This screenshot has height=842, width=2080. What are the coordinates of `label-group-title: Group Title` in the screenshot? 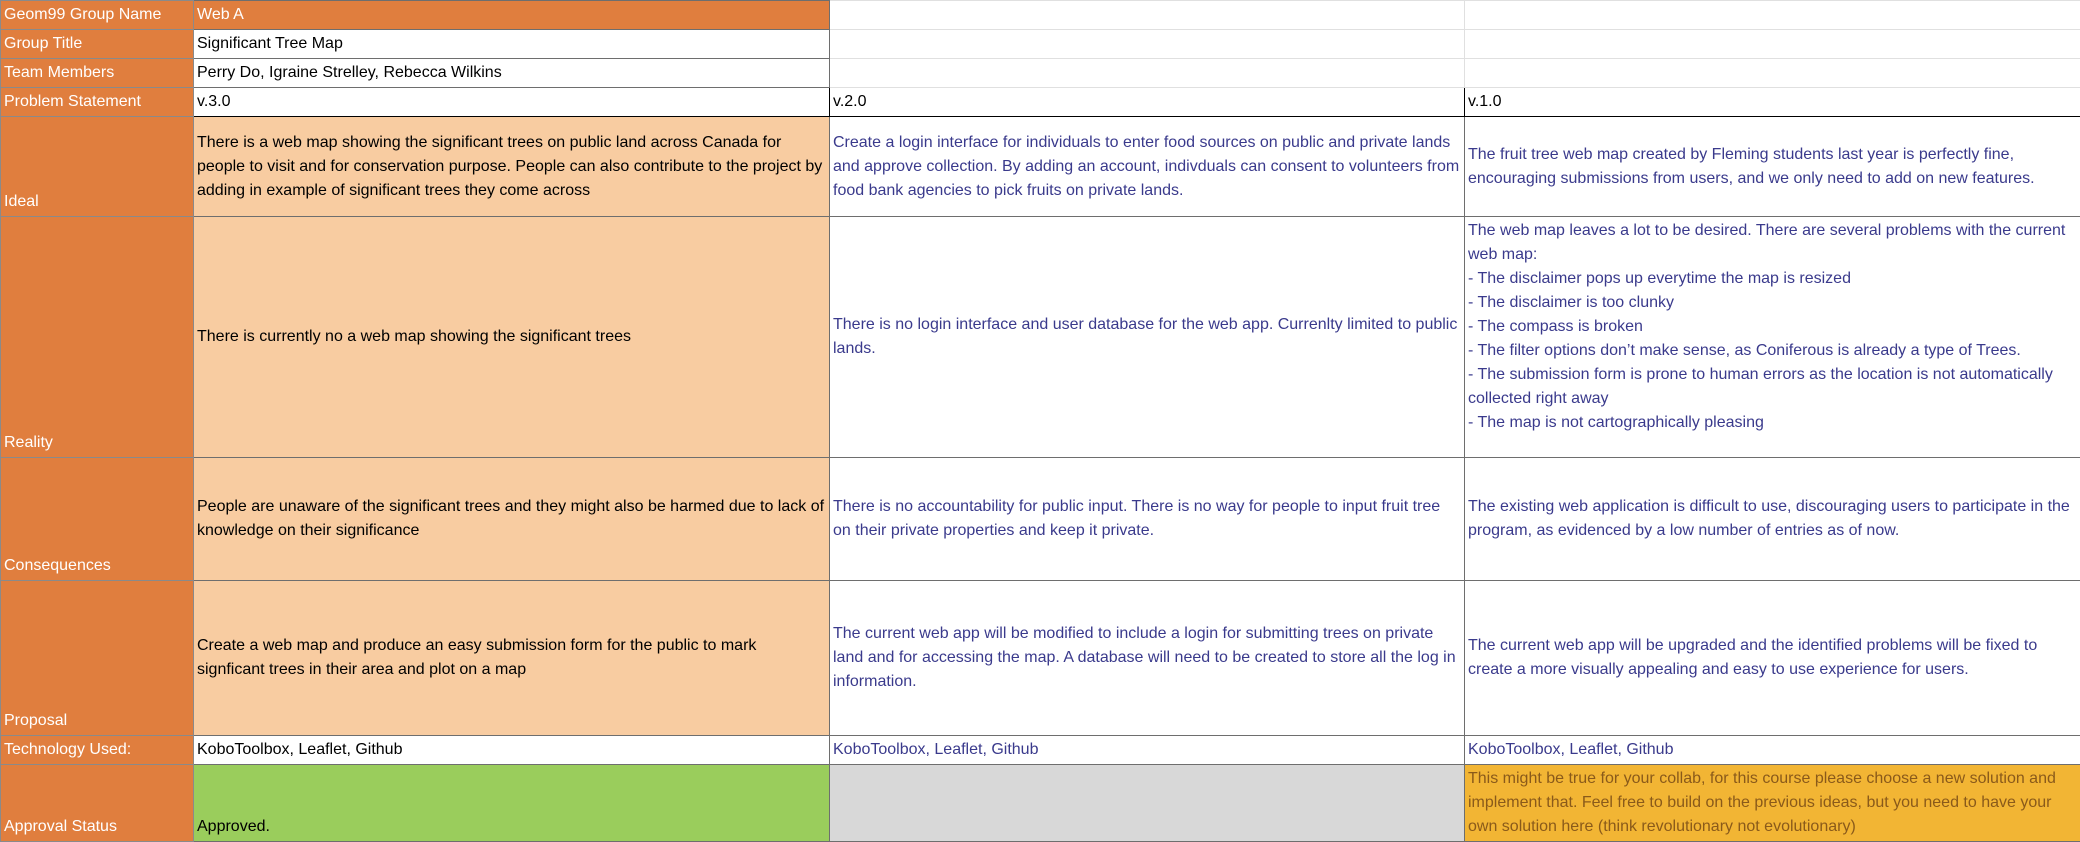 It's located at (97, 44).